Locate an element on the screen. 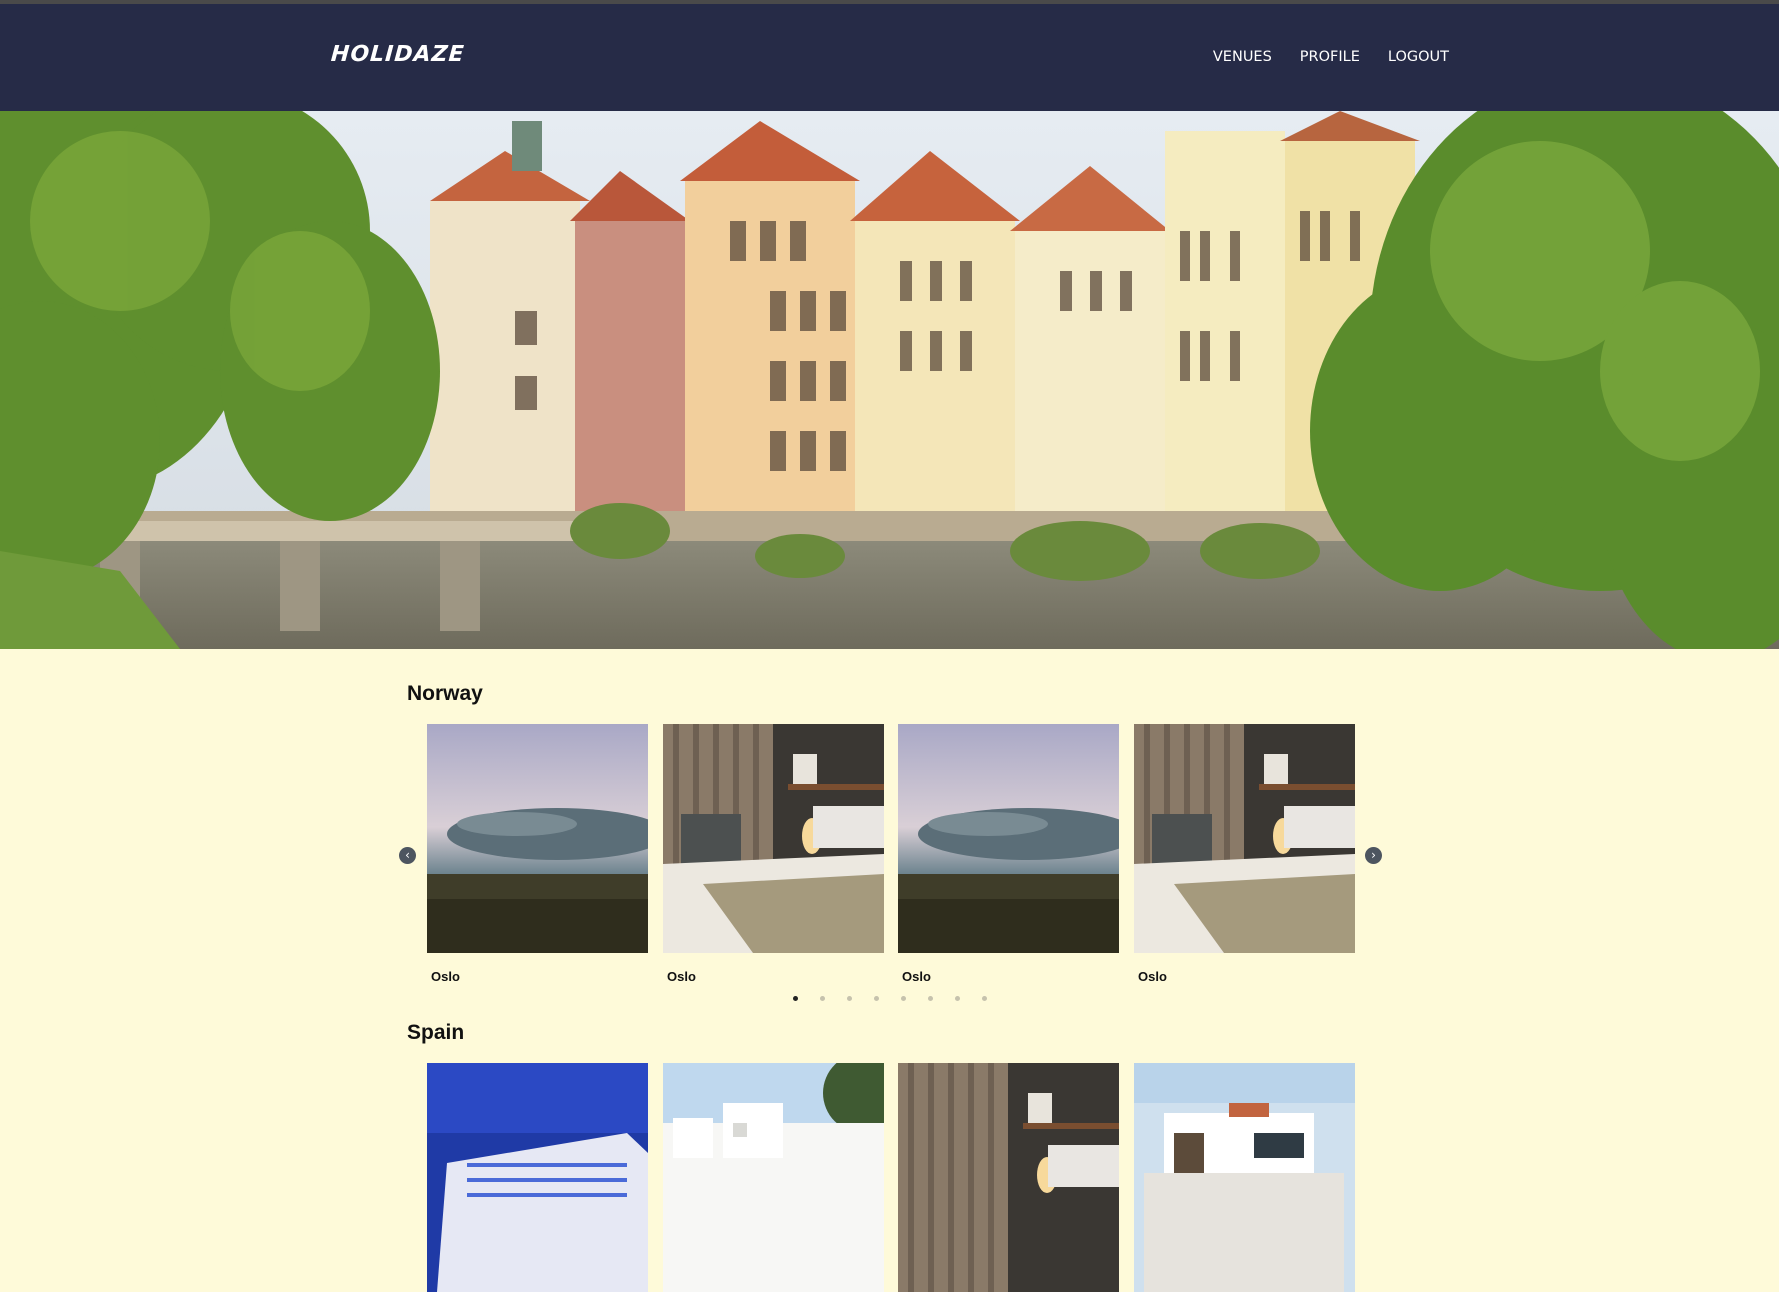 The width and height of the screenshot is (1779, 1292). site-logo: HOLIDAZE is located at coordinates (397, 54).